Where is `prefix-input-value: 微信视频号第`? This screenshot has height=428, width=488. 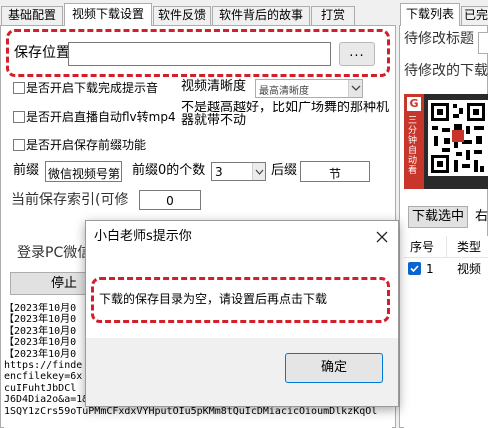
prefix-input-value: 微信视频号第 is located at coordinates (84, 174).